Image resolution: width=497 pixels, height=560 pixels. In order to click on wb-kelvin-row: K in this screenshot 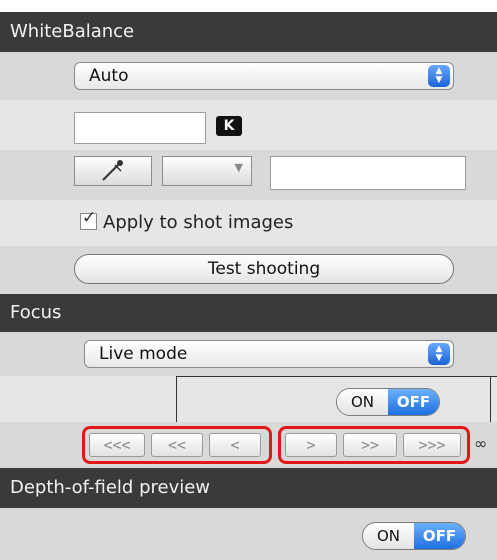, I will do `click(248, 125)`.